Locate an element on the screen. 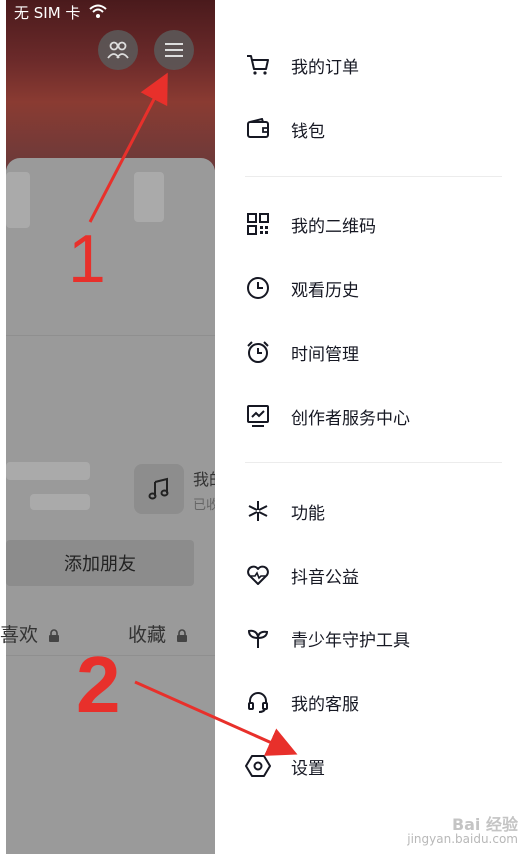  music-note-icon is located at coordinates (158, 488).